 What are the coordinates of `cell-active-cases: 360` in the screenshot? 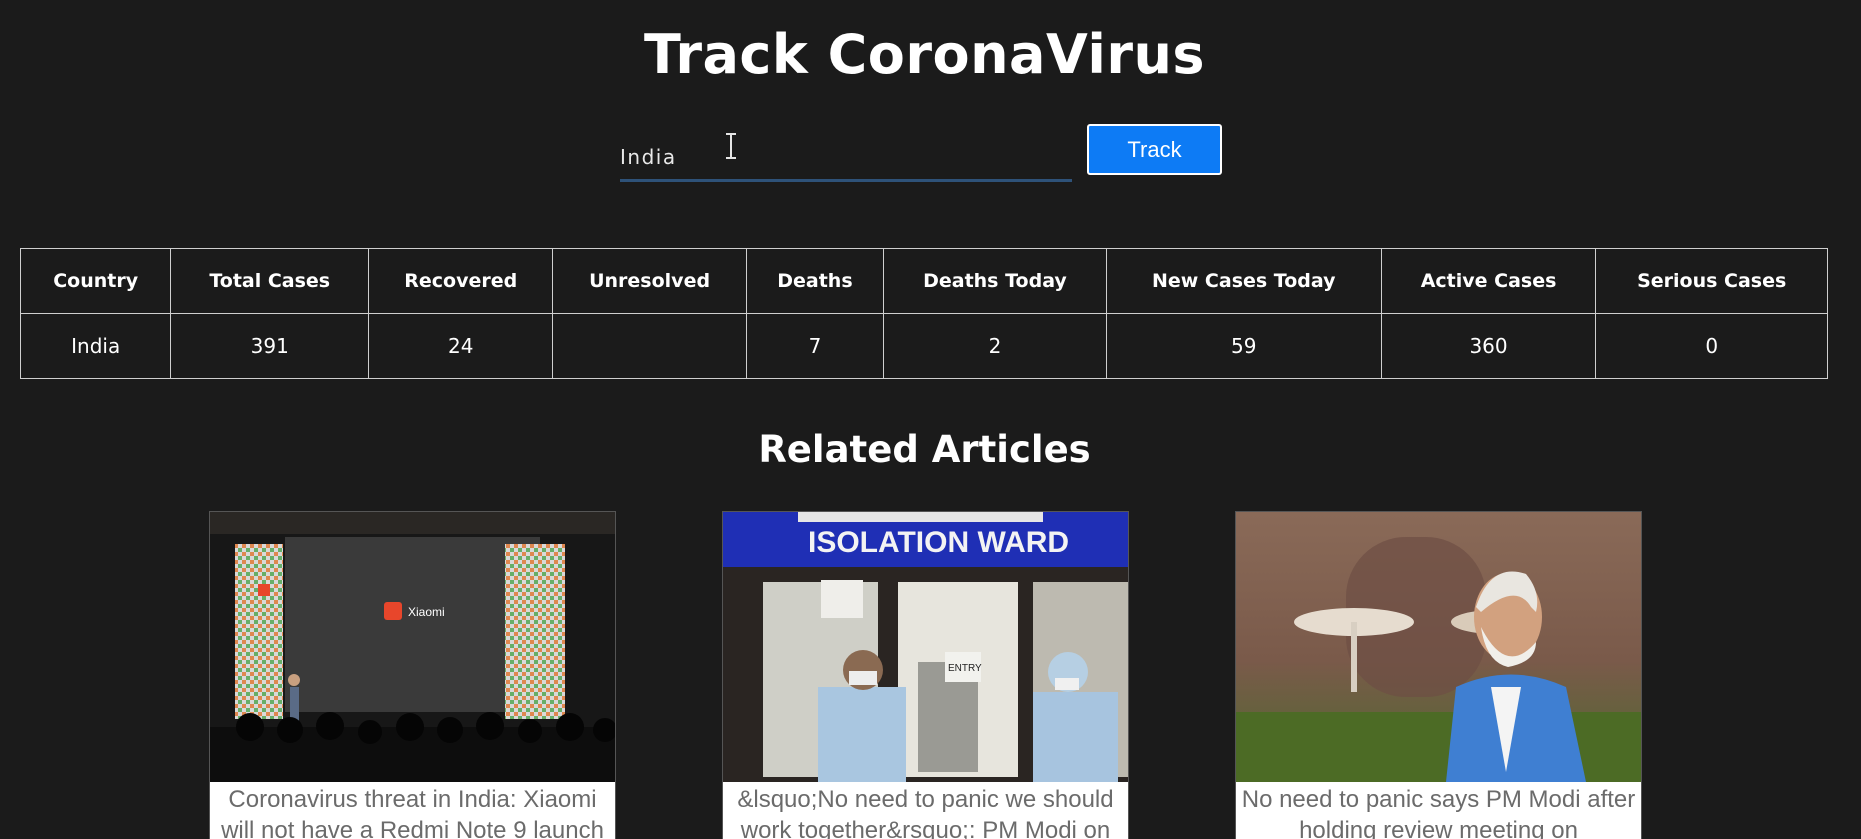 It's located at (1488, 346).